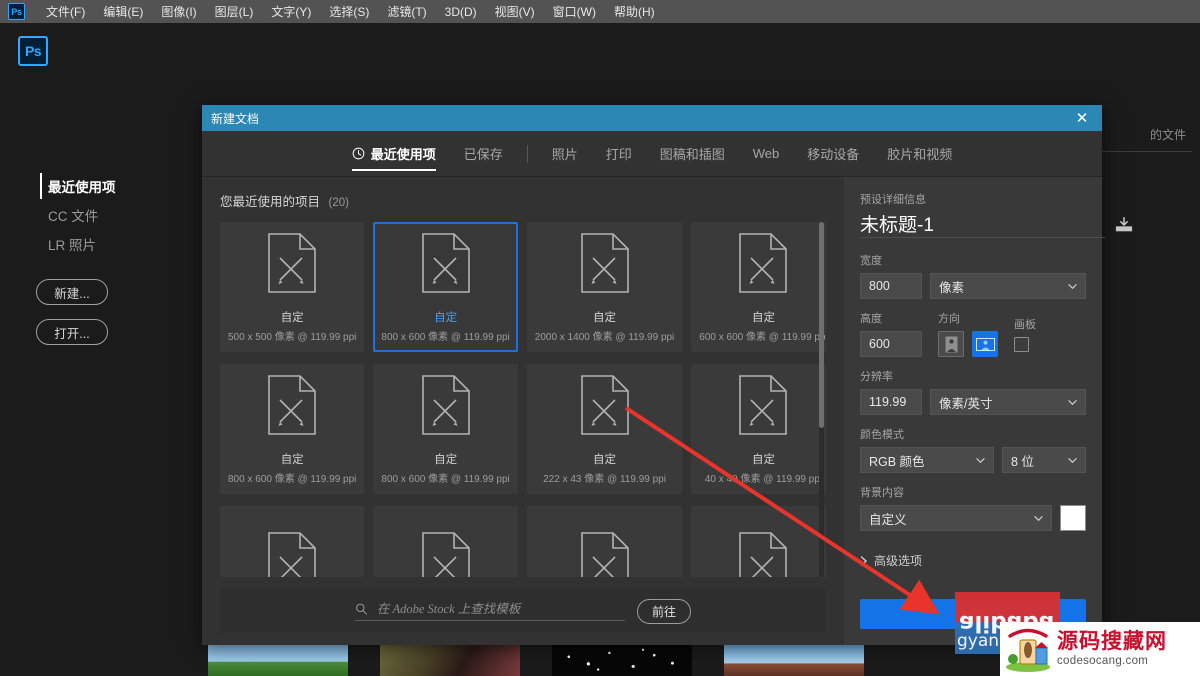  I want to click on menu-item-3d: 3D(D), so click(461, 12).